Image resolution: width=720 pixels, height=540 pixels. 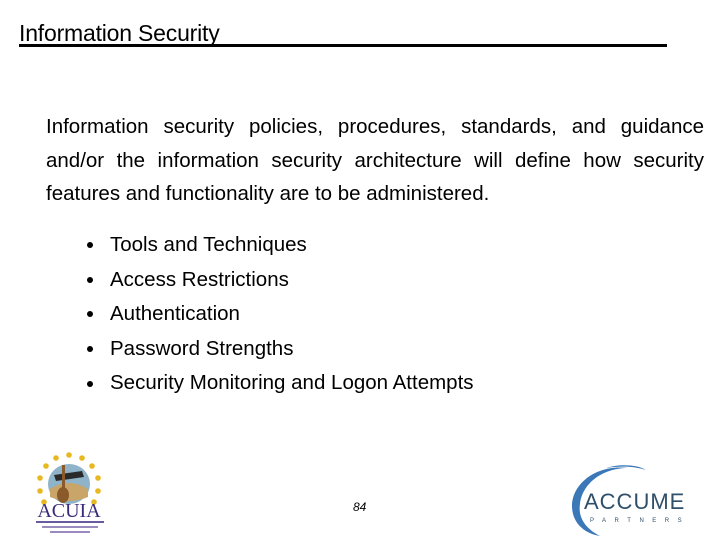 What do you see at coordinates (640, 521) in the screenshot?
I see `svg-text: PARTNERS` at bounding box center [640, 521].